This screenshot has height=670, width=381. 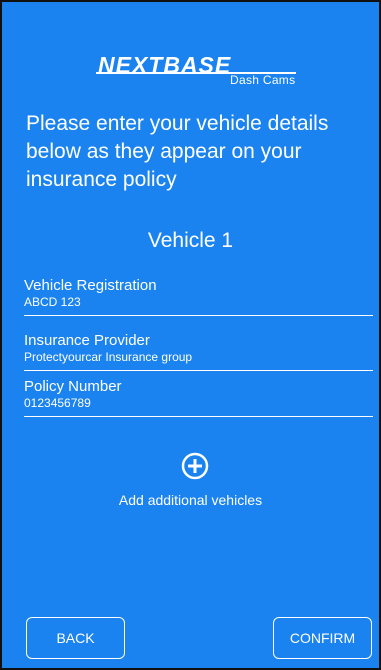 I want to click on logo-brand-text: NEXTBASE, so click(x=165, y=65).